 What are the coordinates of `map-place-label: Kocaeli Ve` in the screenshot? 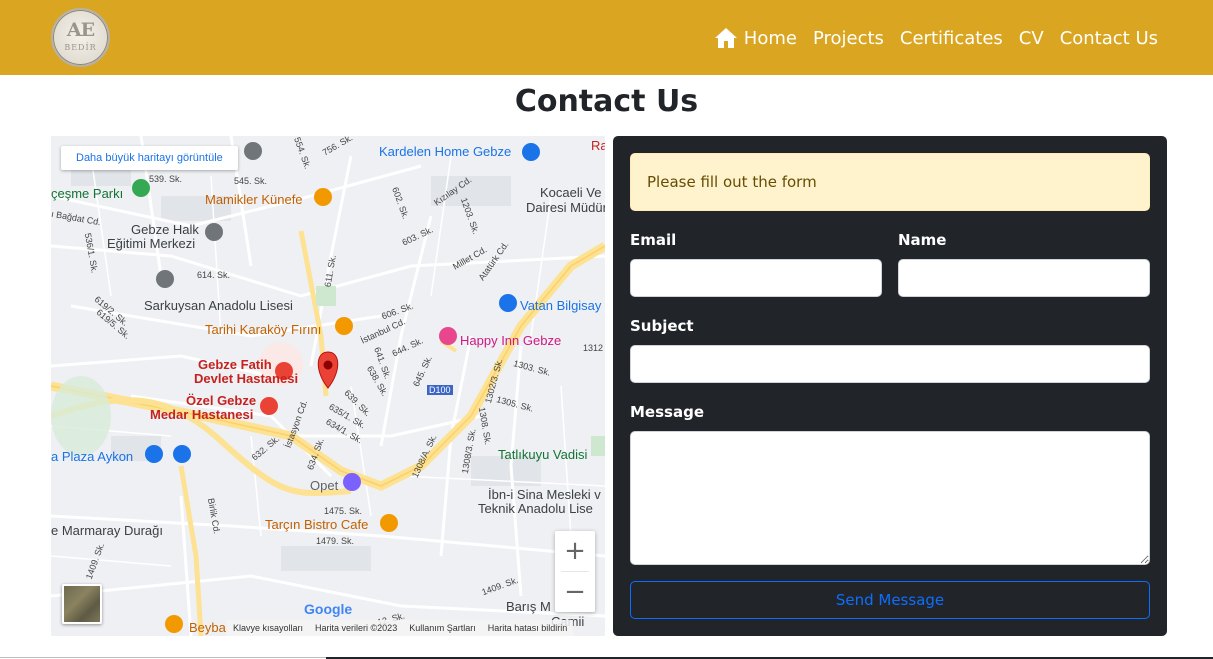 It's located at (571, 192).